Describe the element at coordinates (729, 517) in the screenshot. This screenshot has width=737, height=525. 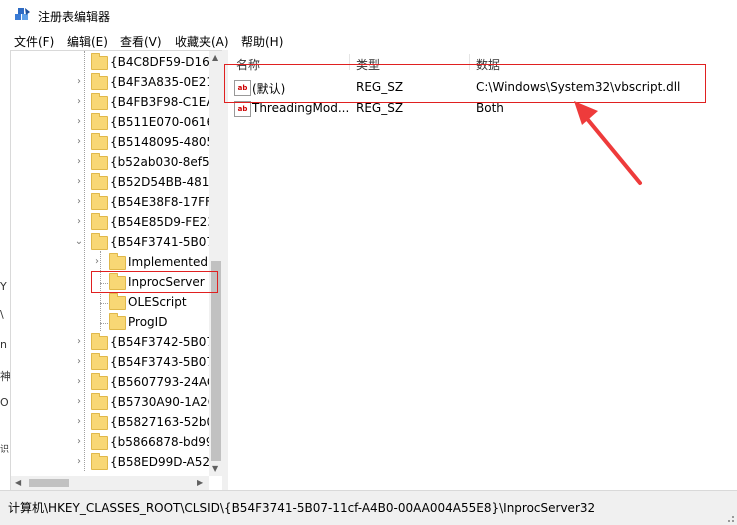
I see `resize-grip-icon` at that location.